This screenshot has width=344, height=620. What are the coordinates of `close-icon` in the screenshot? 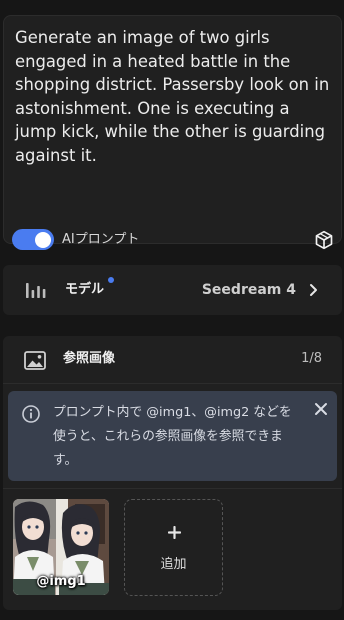 It's located at (321, 409).